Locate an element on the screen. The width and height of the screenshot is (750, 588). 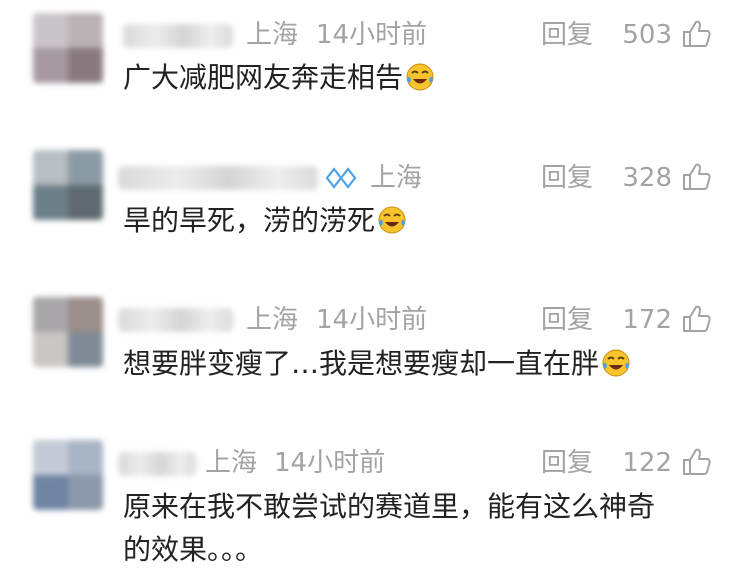
like-count: 122 is located at coordinates (647, 463).